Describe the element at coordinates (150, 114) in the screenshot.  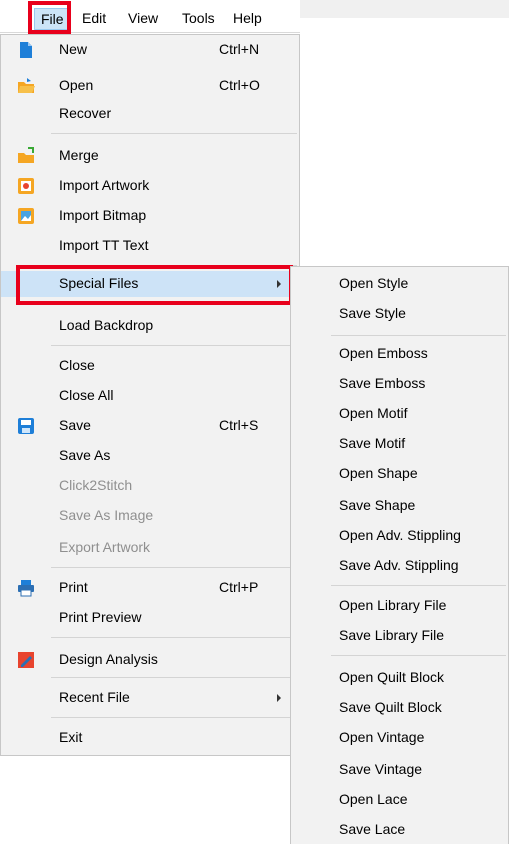
I see `menu-item-recover: Recover` at that location.